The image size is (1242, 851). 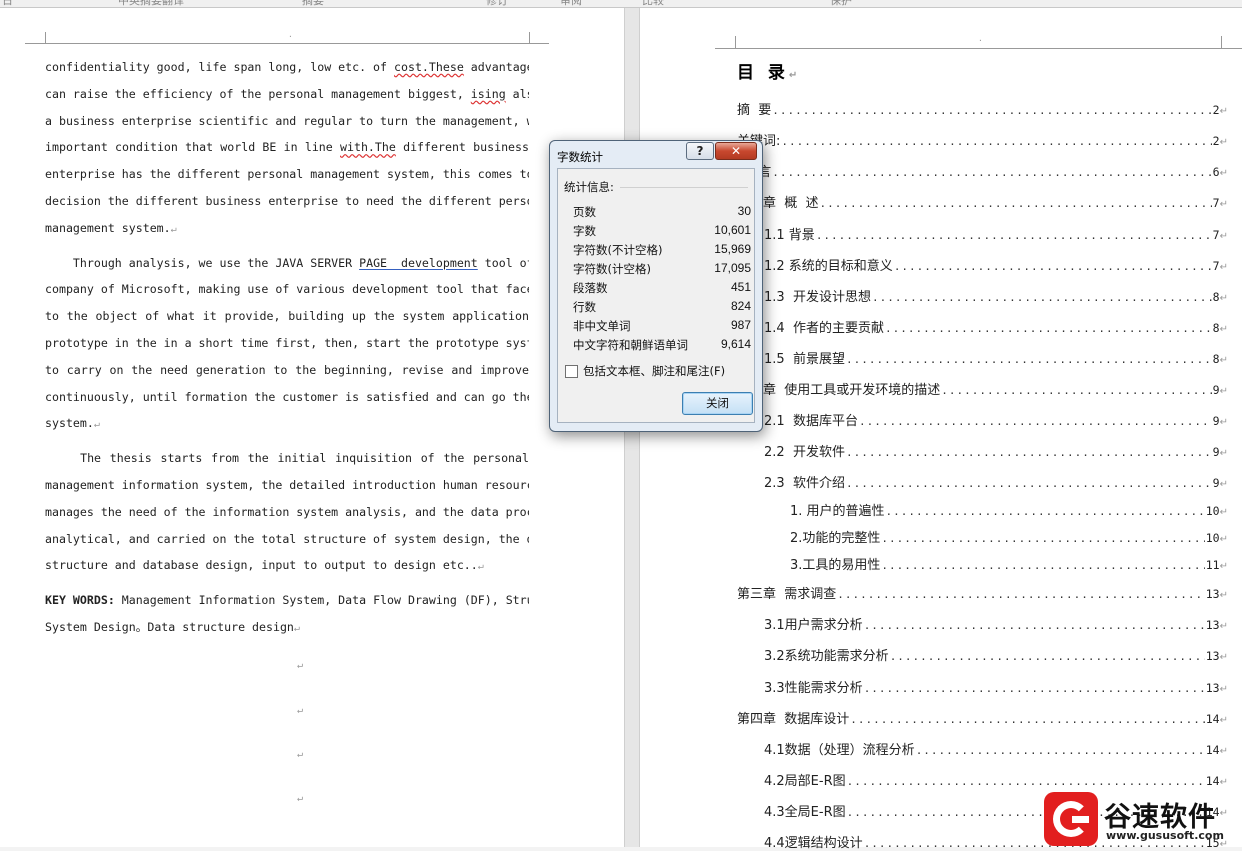 What do you see at coordinates (824, 328) in the screenshot?
I see `toc-entry-label: 1.4 作者的主要贡献` at bounding box center [824, 328].